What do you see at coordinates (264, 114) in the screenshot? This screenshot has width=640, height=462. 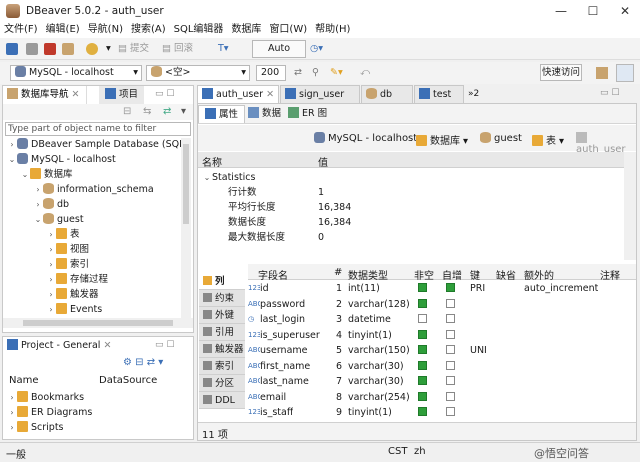 I see `subtab-data: 数据` at bounding box center [264, 114].